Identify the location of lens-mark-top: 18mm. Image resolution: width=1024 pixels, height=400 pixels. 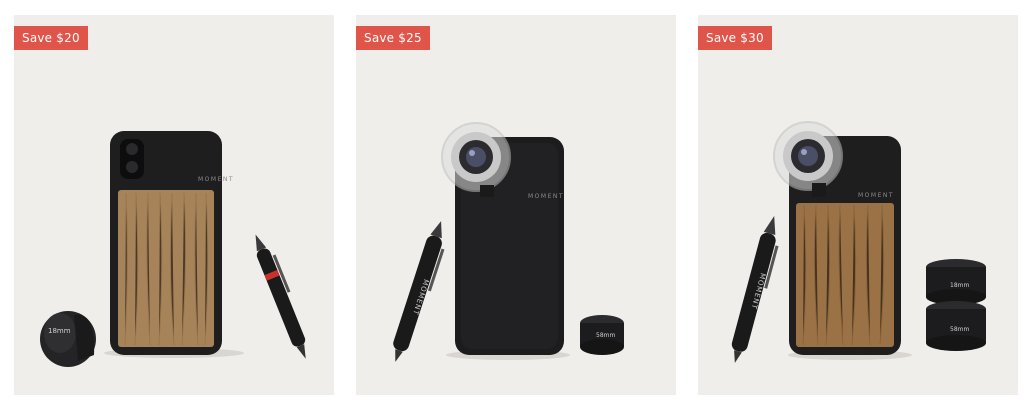
(959, 285).